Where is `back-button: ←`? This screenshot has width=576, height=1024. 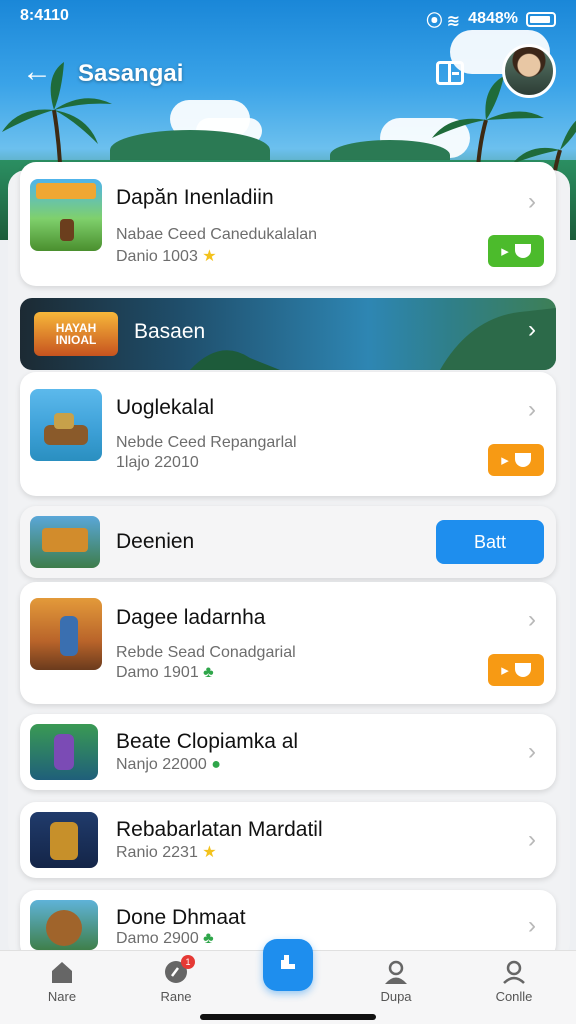 back-button: ← is located at coordinates (37, 73).